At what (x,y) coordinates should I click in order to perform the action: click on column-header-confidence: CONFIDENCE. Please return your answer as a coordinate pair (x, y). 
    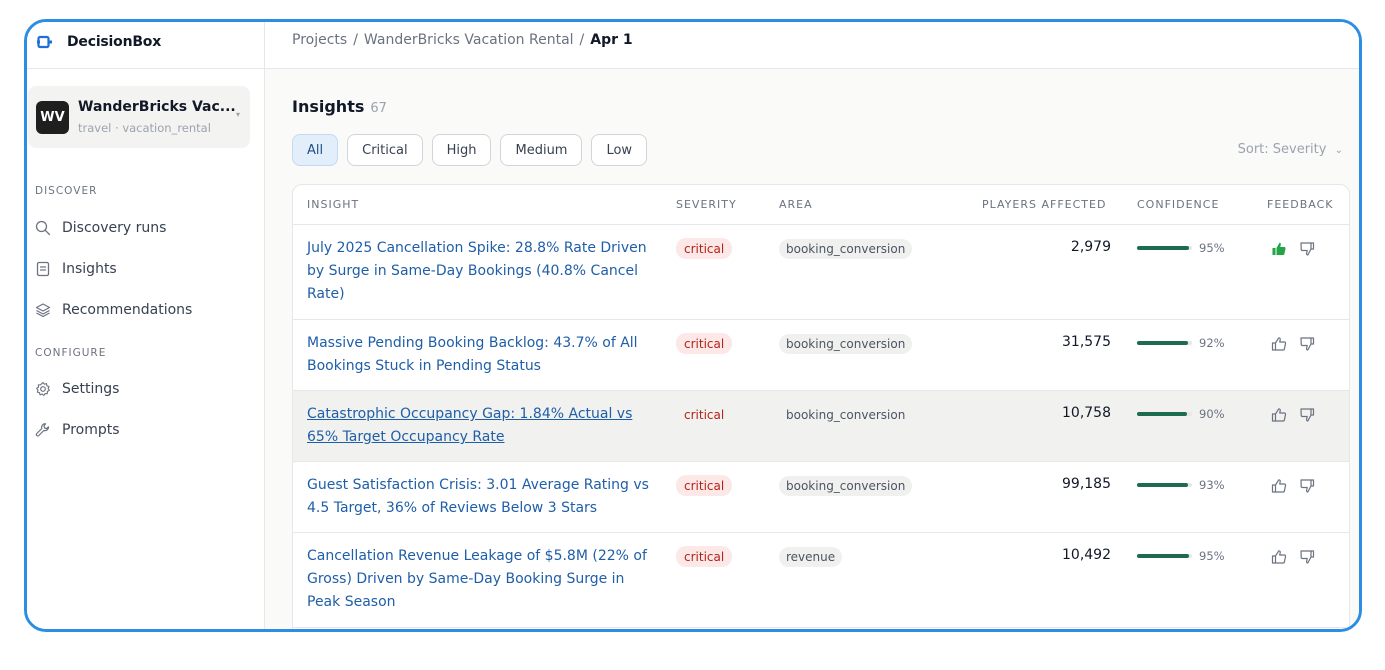
    Looking at the image, I should click on (1178, 204).